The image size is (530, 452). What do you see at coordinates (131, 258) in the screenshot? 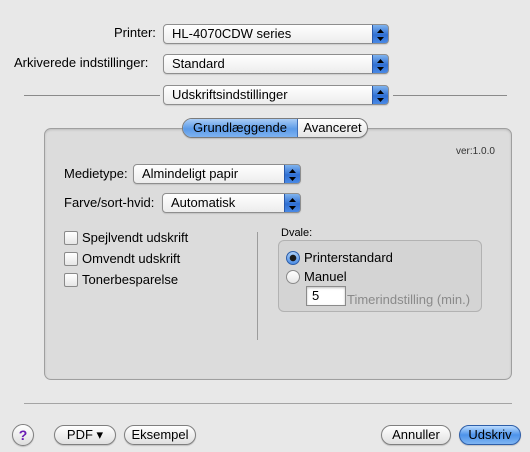
I see `reverse-print-label: Omvendt udskrift` at bounding box center [131, 258].